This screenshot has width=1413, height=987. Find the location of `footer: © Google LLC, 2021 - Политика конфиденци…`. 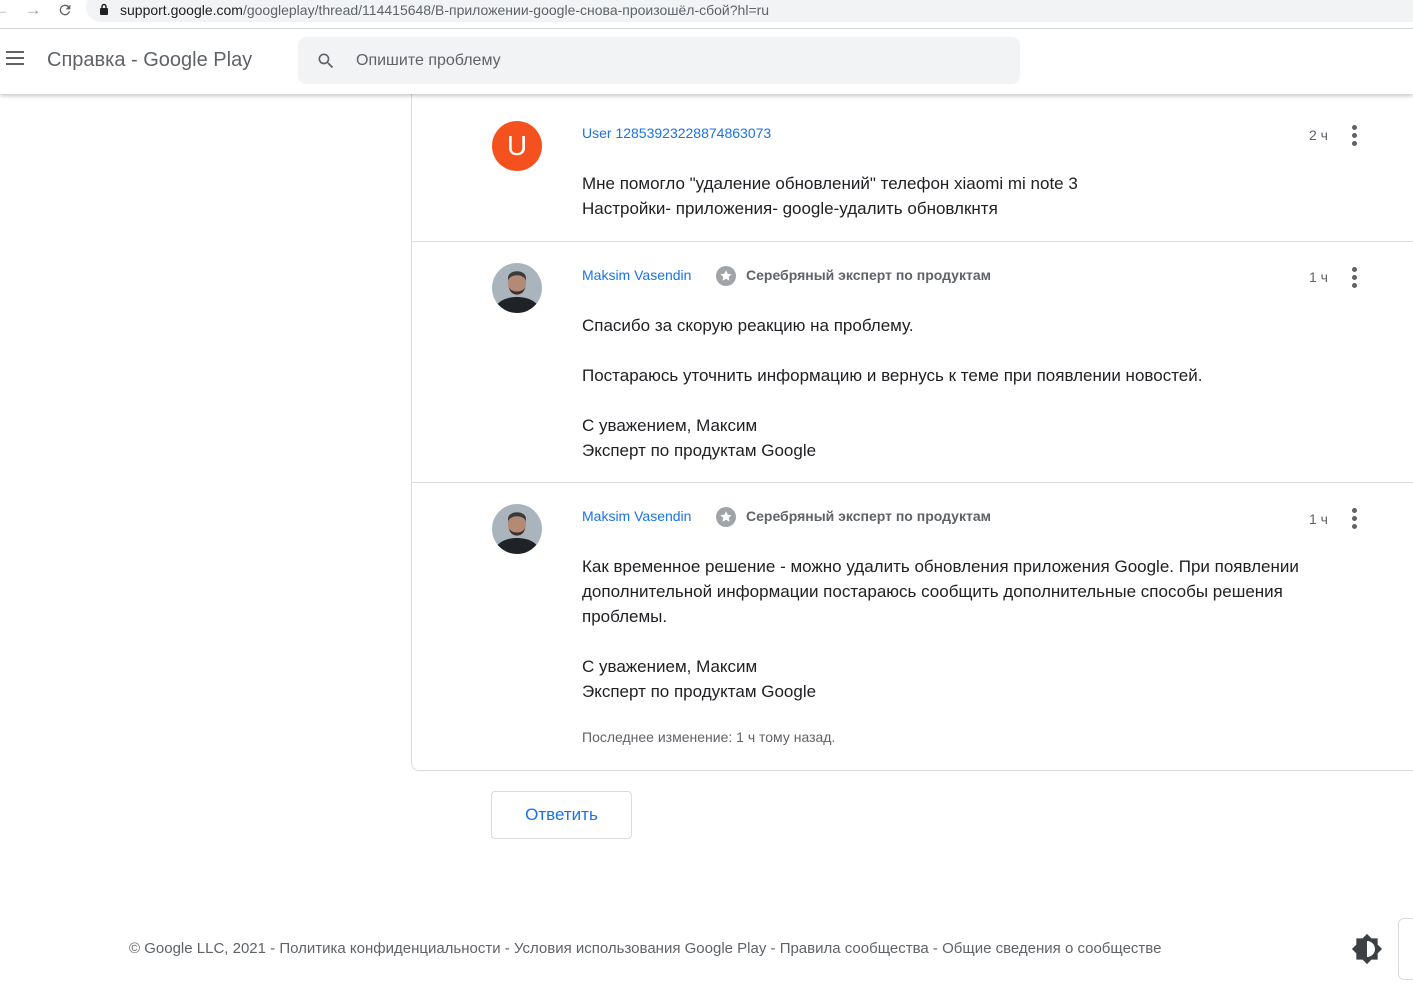

footer: © Google LLC, 2021 - Политика конфиденци… is located at coordinates (645, 948).